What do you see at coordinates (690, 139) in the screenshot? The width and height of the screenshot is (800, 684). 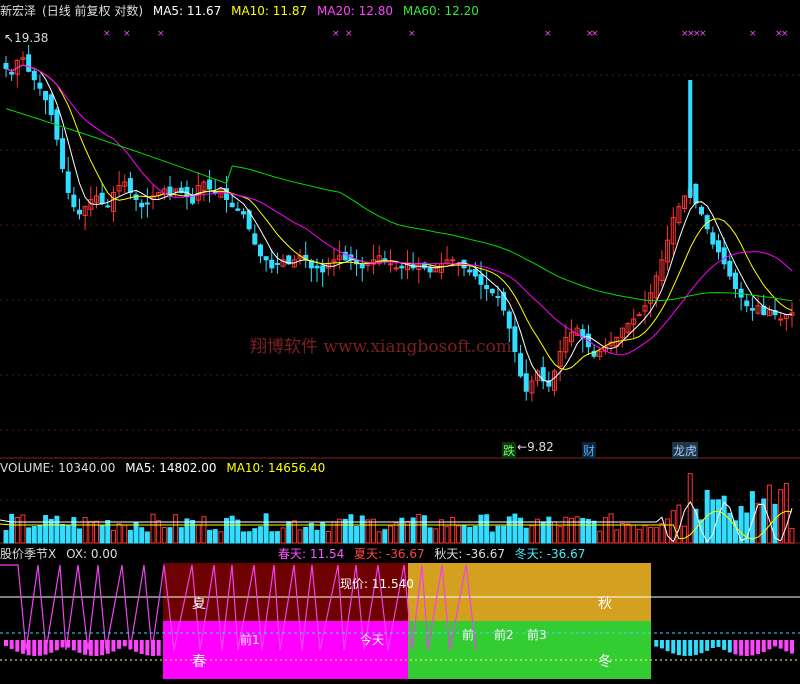 I see `spike-candle` at bounding box center [690, 139].